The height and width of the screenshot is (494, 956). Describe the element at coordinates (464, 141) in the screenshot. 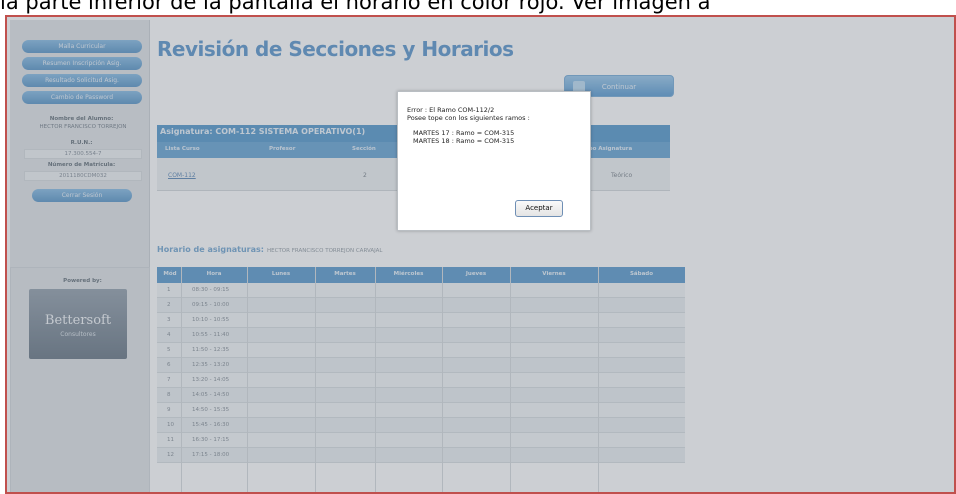

I see `dialog-conflict-2: MARTES 18 : Ramo = COM-315` at that location.